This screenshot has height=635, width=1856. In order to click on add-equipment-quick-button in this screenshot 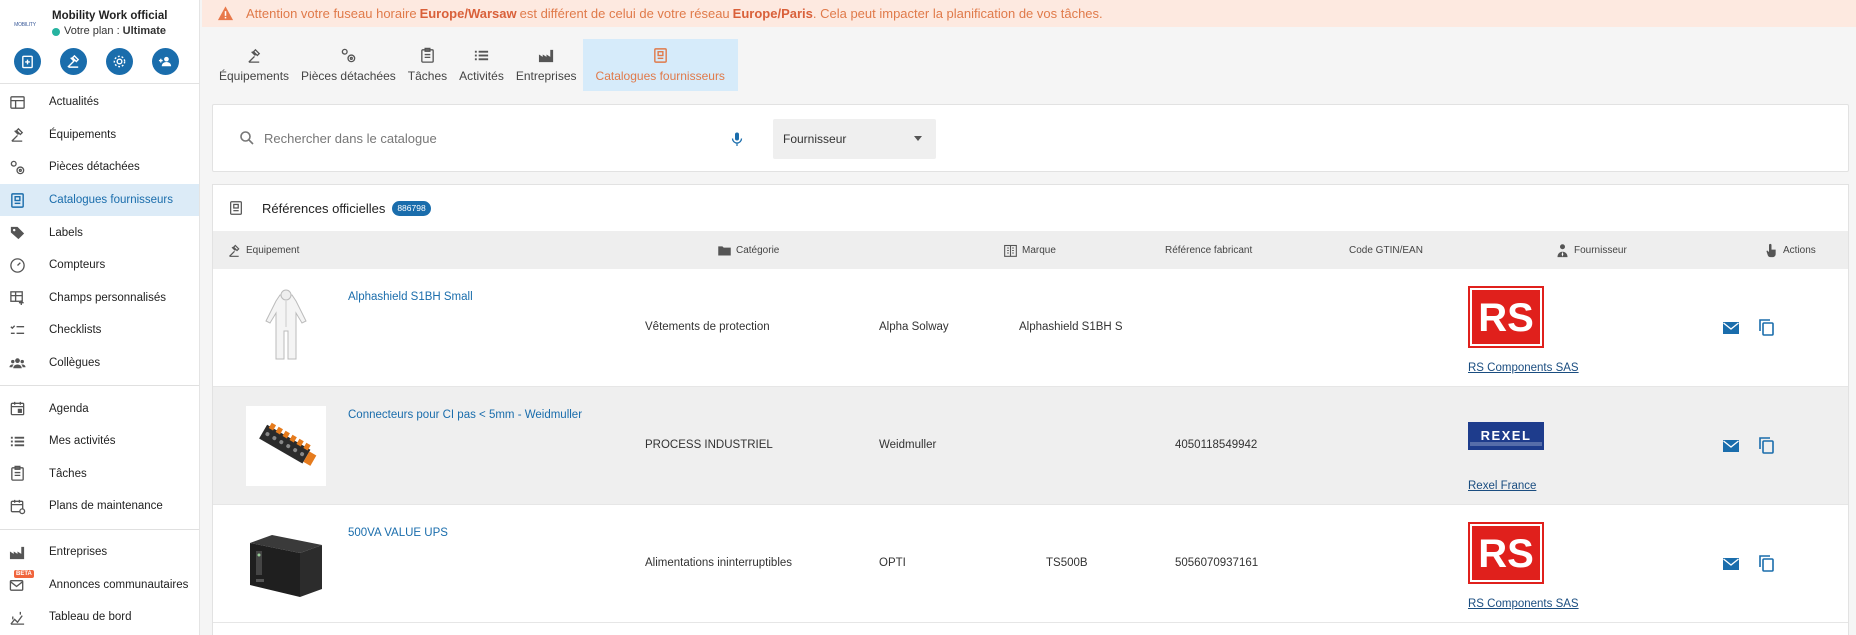, I will do `click(73, 61)`.